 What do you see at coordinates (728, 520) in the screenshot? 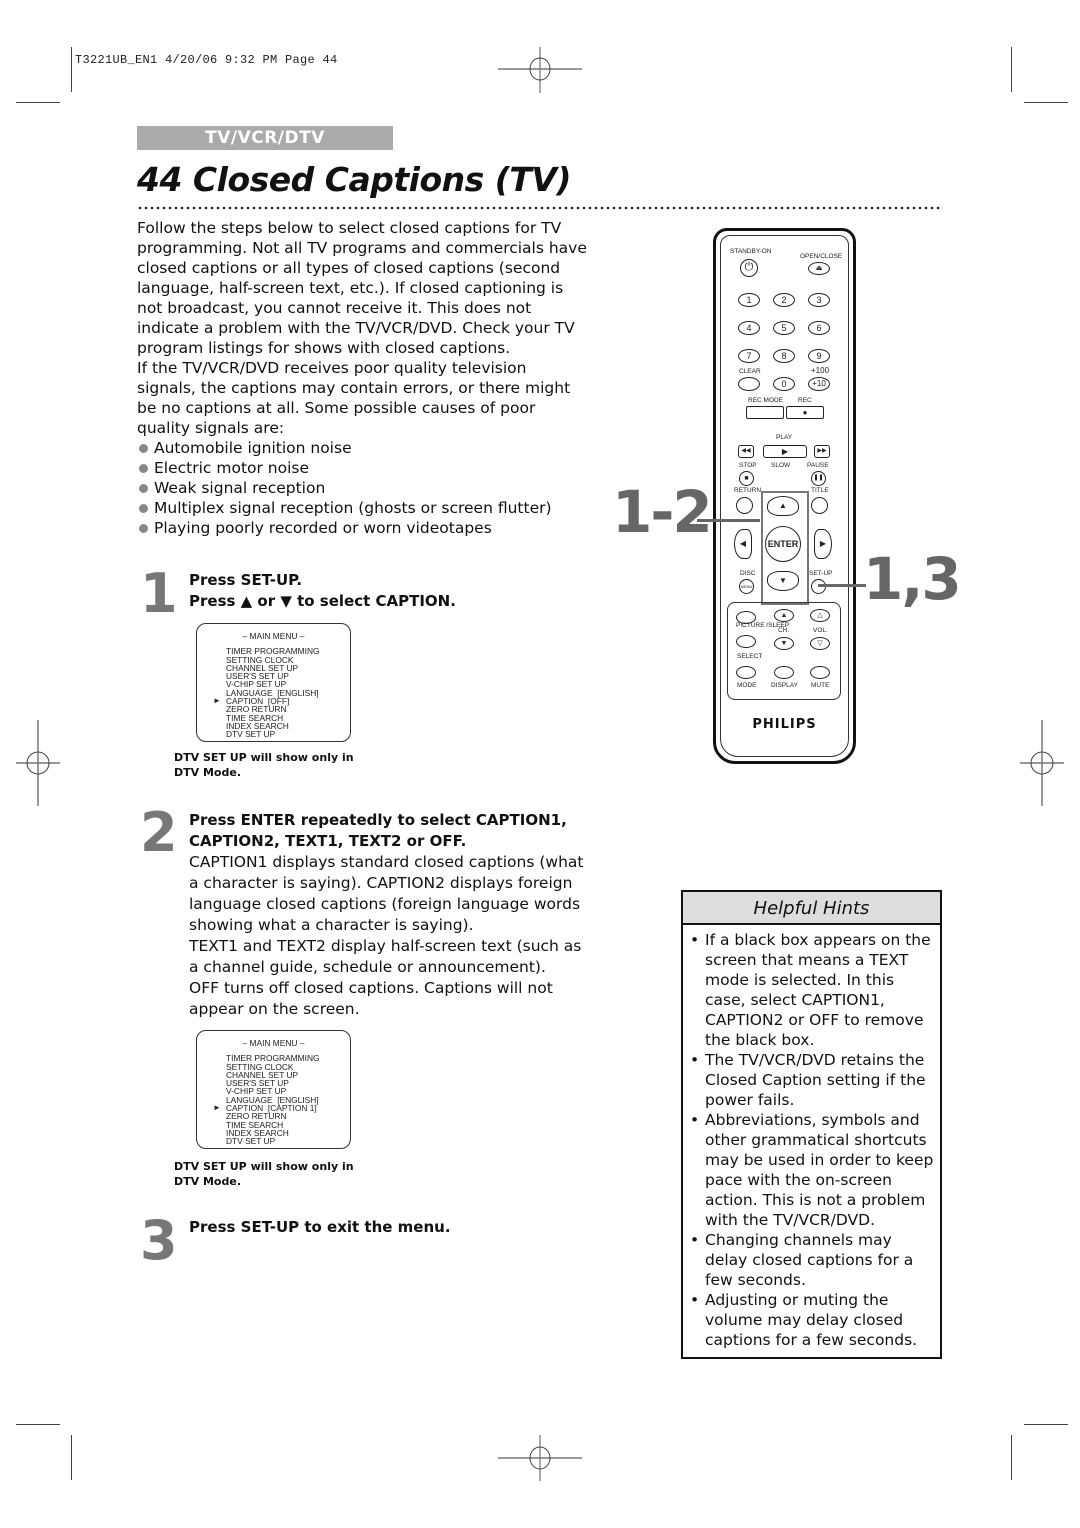
I see `callout-line` at bounding box center [728, 520].